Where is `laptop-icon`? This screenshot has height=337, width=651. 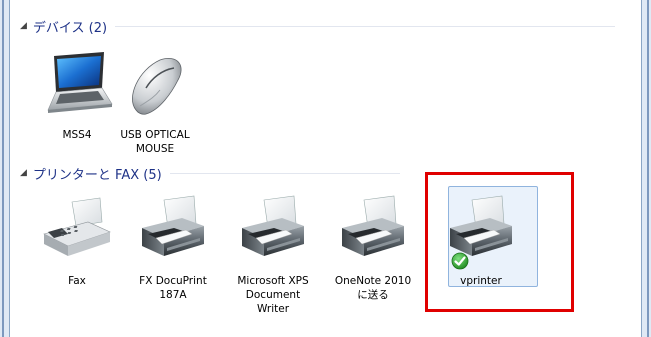
laptop-icon is located at coordinates (77, 88).